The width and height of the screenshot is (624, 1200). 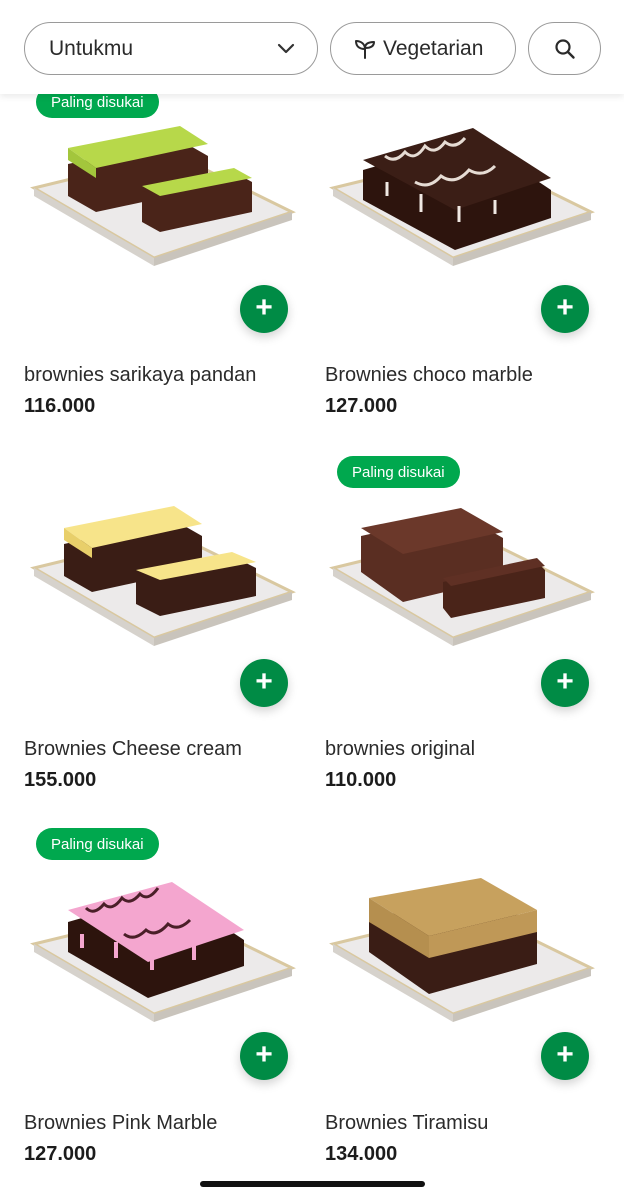 What do you see at coordinates (133, 749) in the screenshot?
I see `product-name: Brownies Cheese cream` at bounding box center [133, 749].